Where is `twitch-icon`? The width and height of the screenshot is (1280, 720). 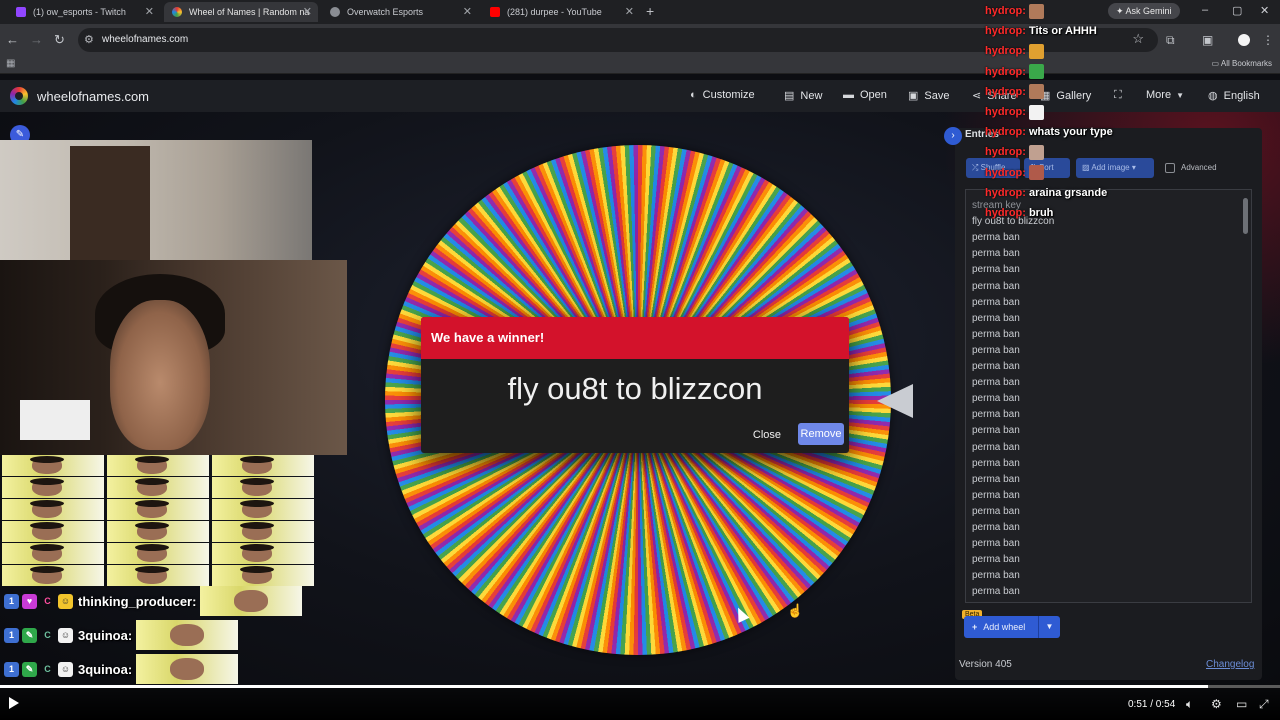
twitch-icon is located at coordinates (21, 12).